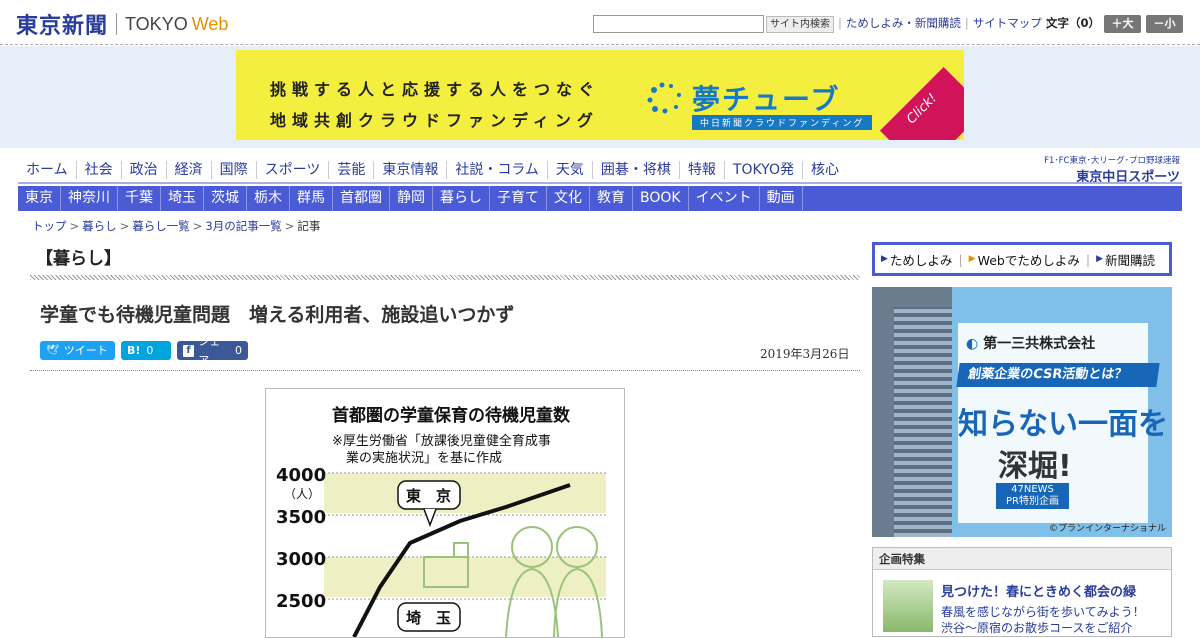 This screenshot has height=638, width=1200. What do you see at coordinates (293, 170) in the screenshot?
I see `nav-sports: スポーツ` at bounding box center [293, 170].